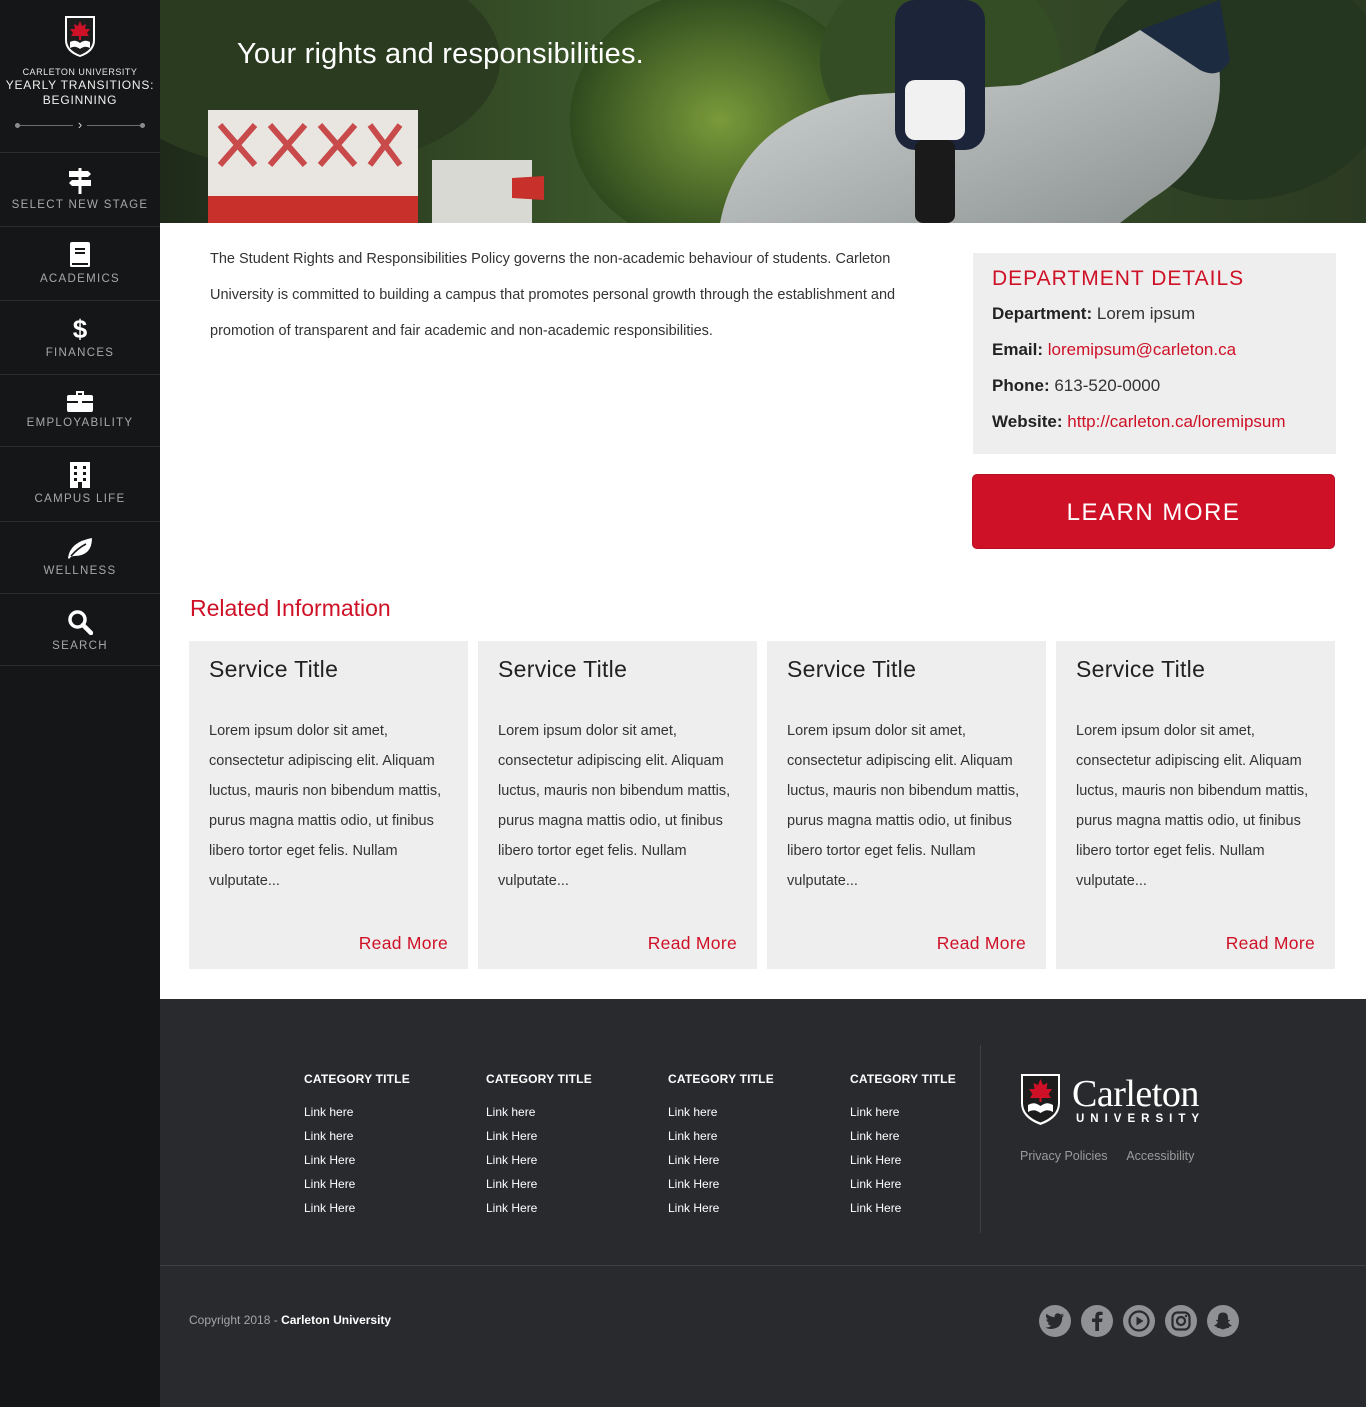 The height and width of the screenshot is (1407, 1366). What do you see at coordinates (1164, 385) in the screenshot?
I see `phone-row: Phone: 613-520-0000` at bounding box center [1164, 385].